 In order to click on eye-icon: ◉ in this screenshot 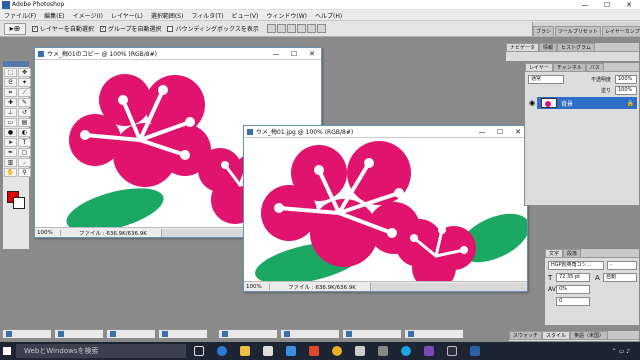, I will do `click(532, 103)`.